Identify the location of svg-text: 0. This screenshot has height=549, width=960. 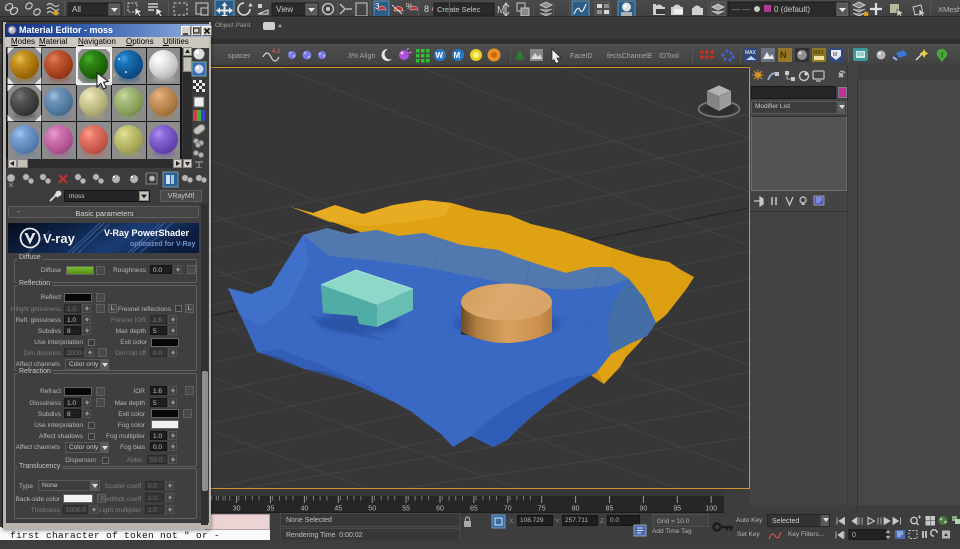
(854, 535).